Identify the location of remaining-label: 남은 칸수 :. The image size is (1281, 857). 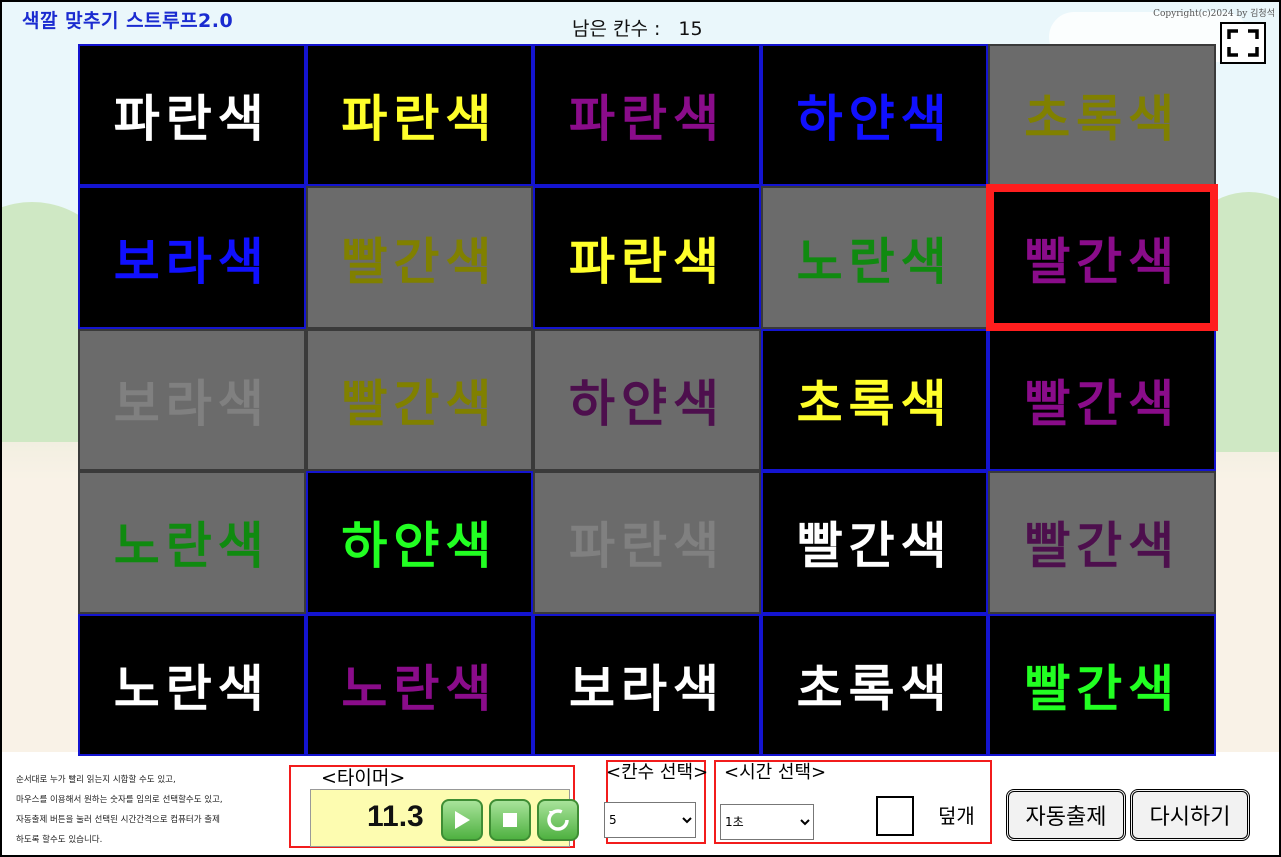
(616, 29).